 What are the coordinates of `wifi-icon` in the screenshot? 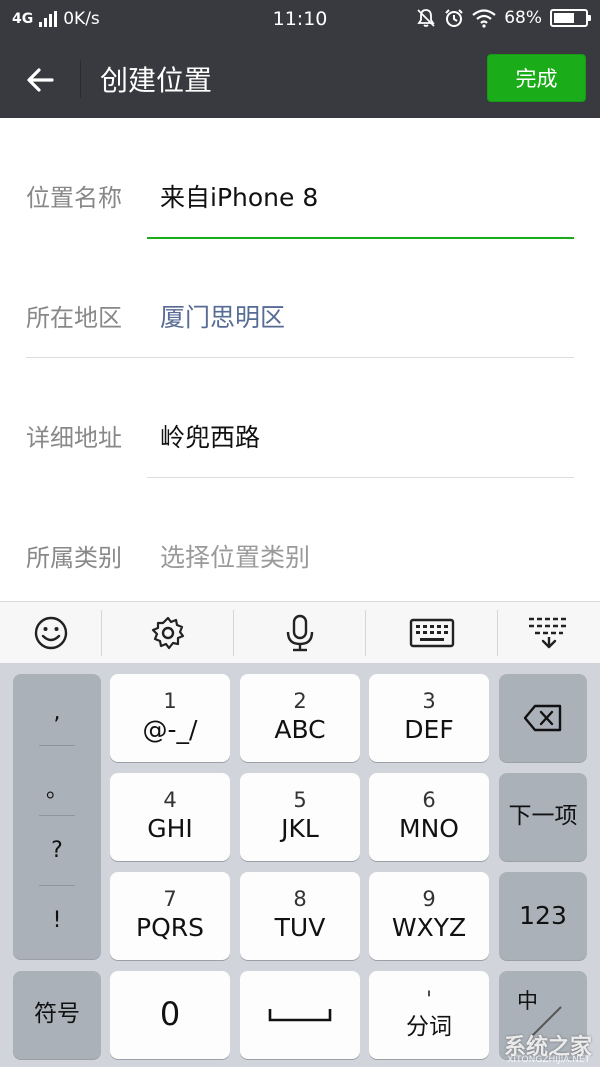 It's located at (484, 18).